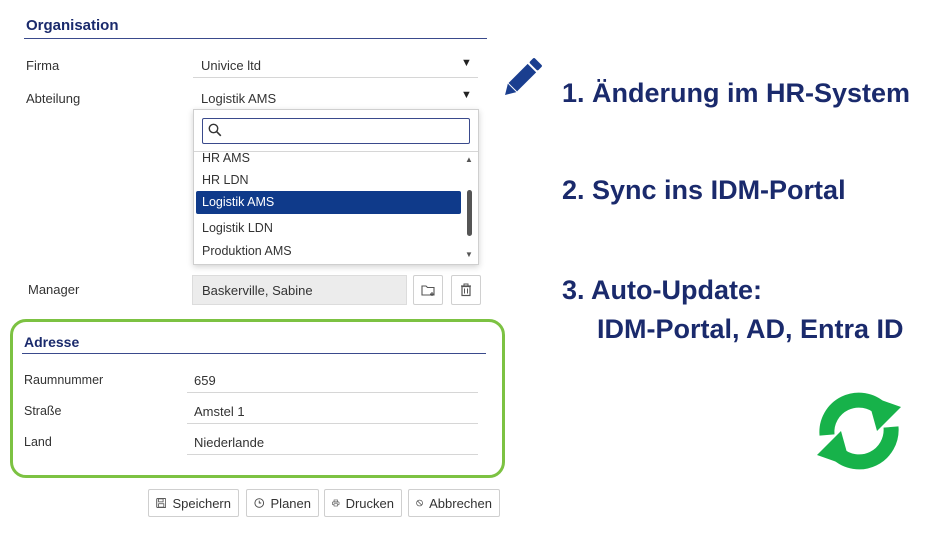 This screenshot has width=947, height=533. What do you see at coordinates (257, 290) in the screenshot?
I see `manager-value: Baskerville, Sabine` at bounding box center [257, 290].